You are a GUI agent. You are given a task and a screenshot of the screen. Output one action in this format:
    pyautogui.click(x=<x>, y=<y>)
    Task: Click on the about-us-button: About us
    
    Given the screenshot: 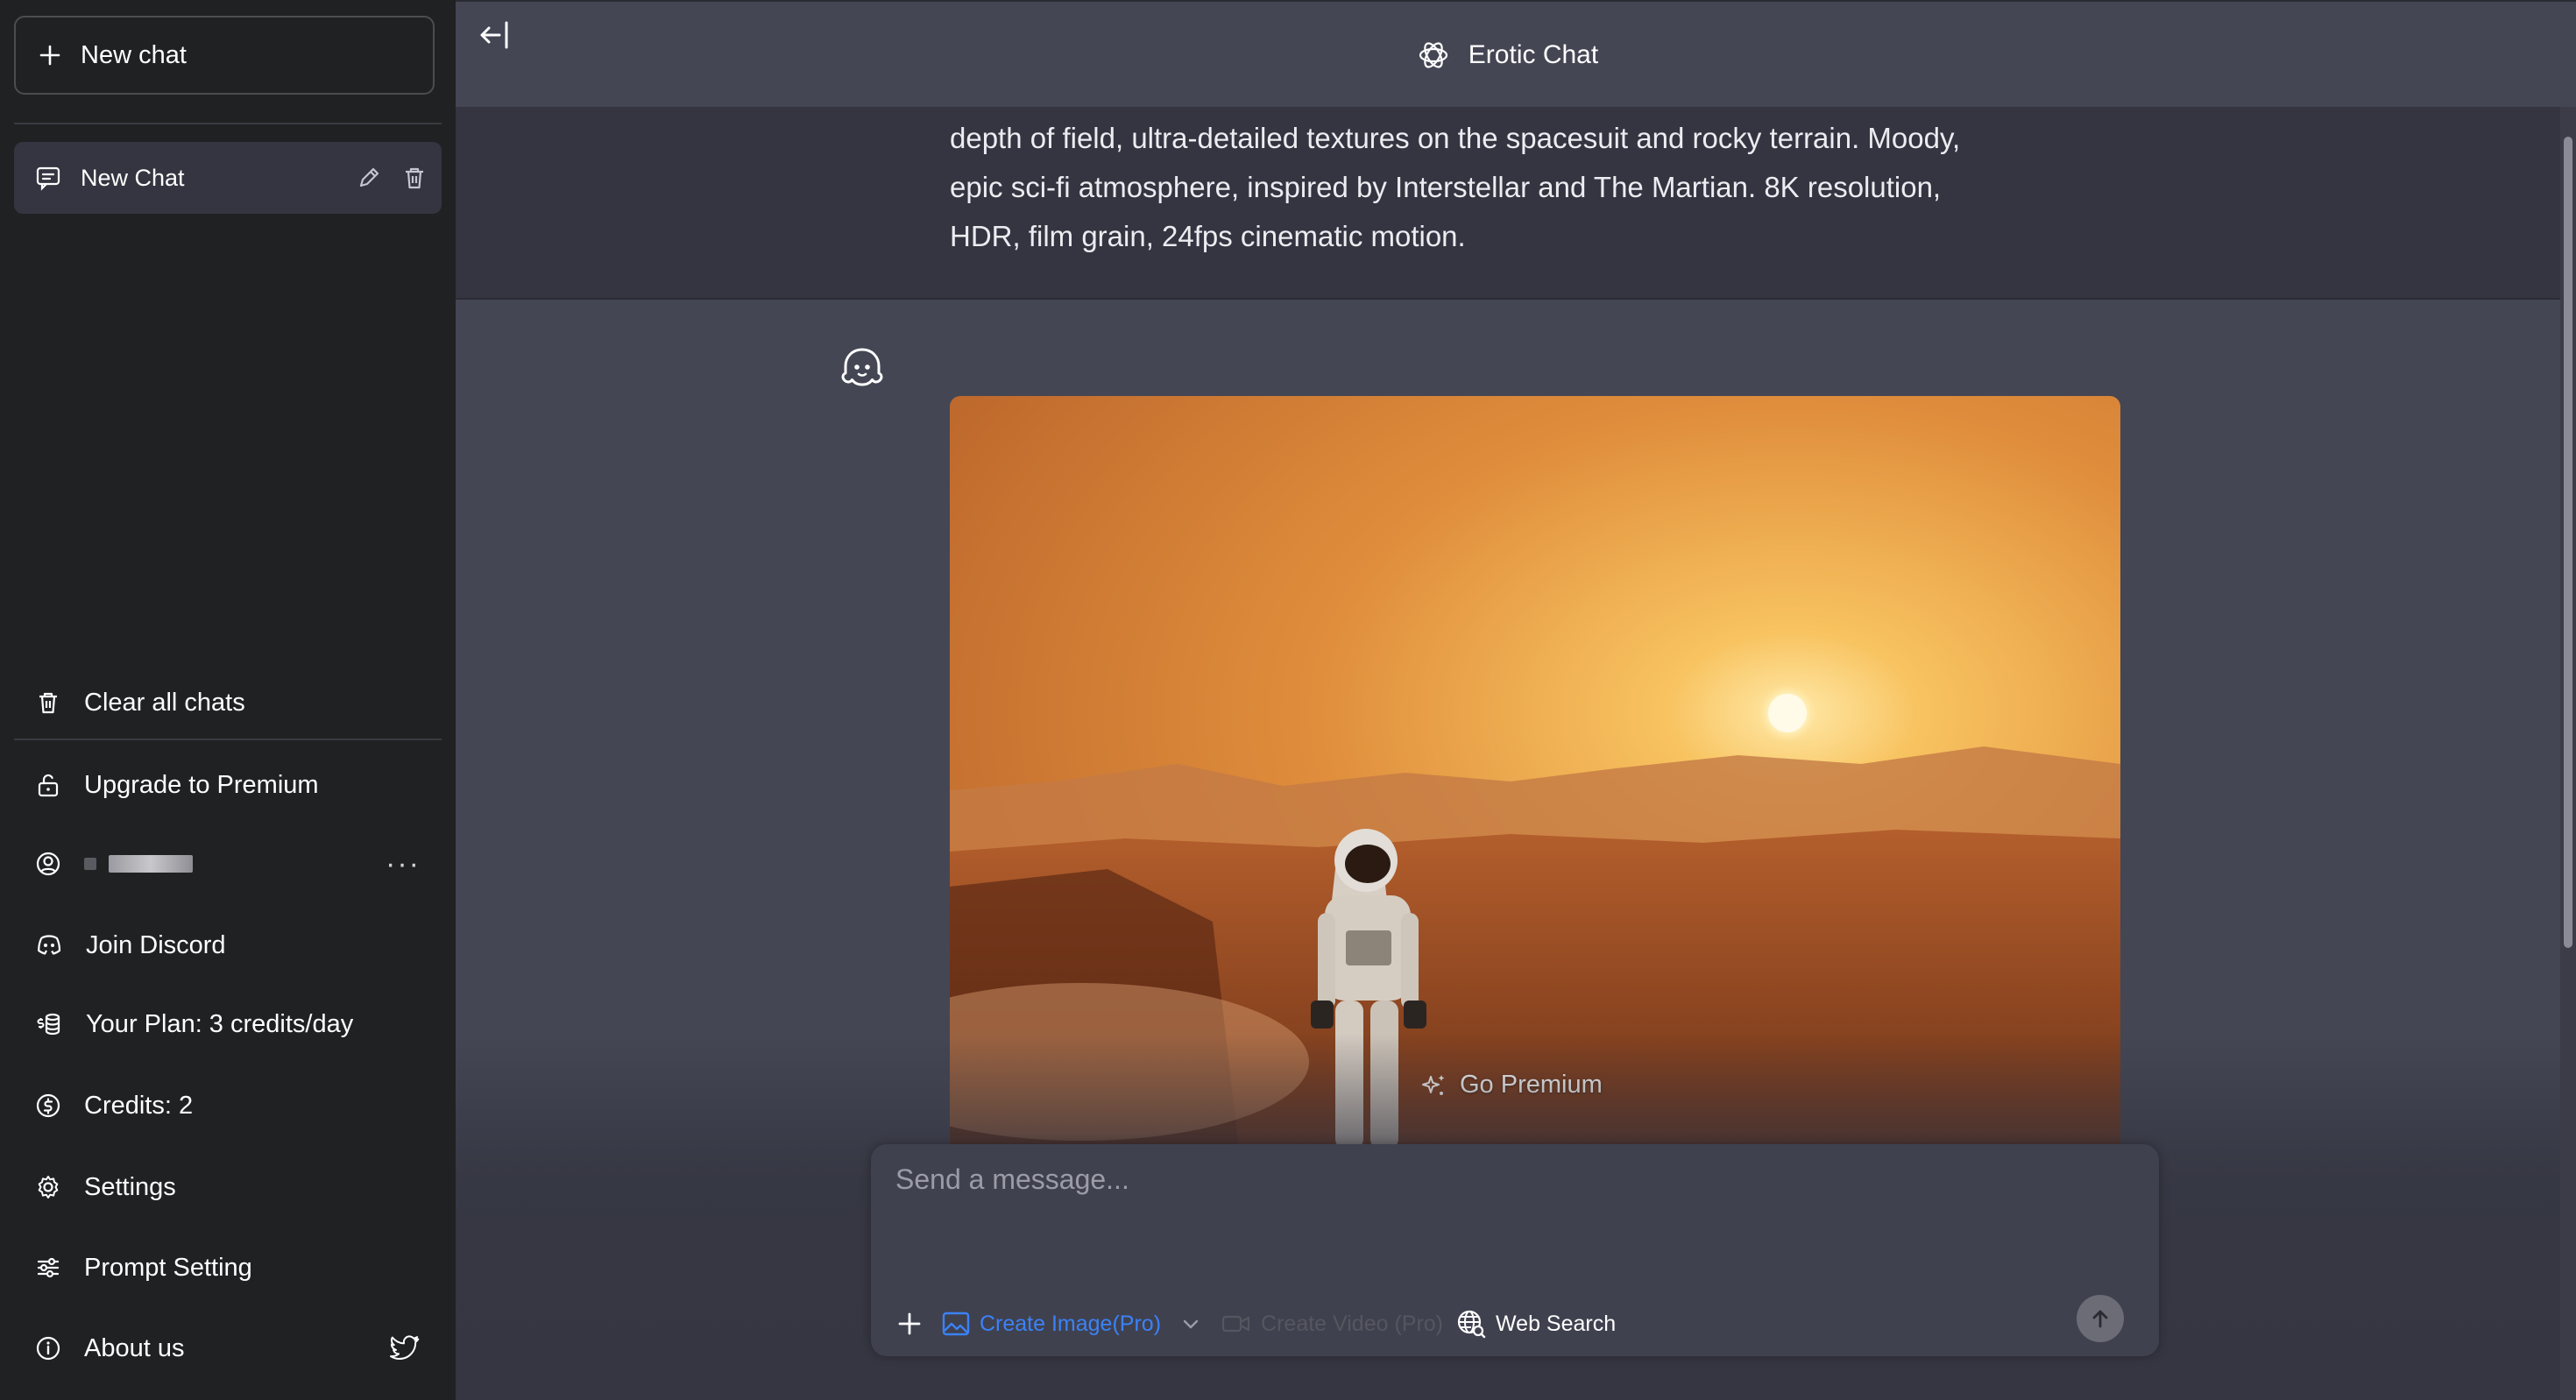 What is the action you would take?
    pyautogui.click(x=228, y=1348)
    